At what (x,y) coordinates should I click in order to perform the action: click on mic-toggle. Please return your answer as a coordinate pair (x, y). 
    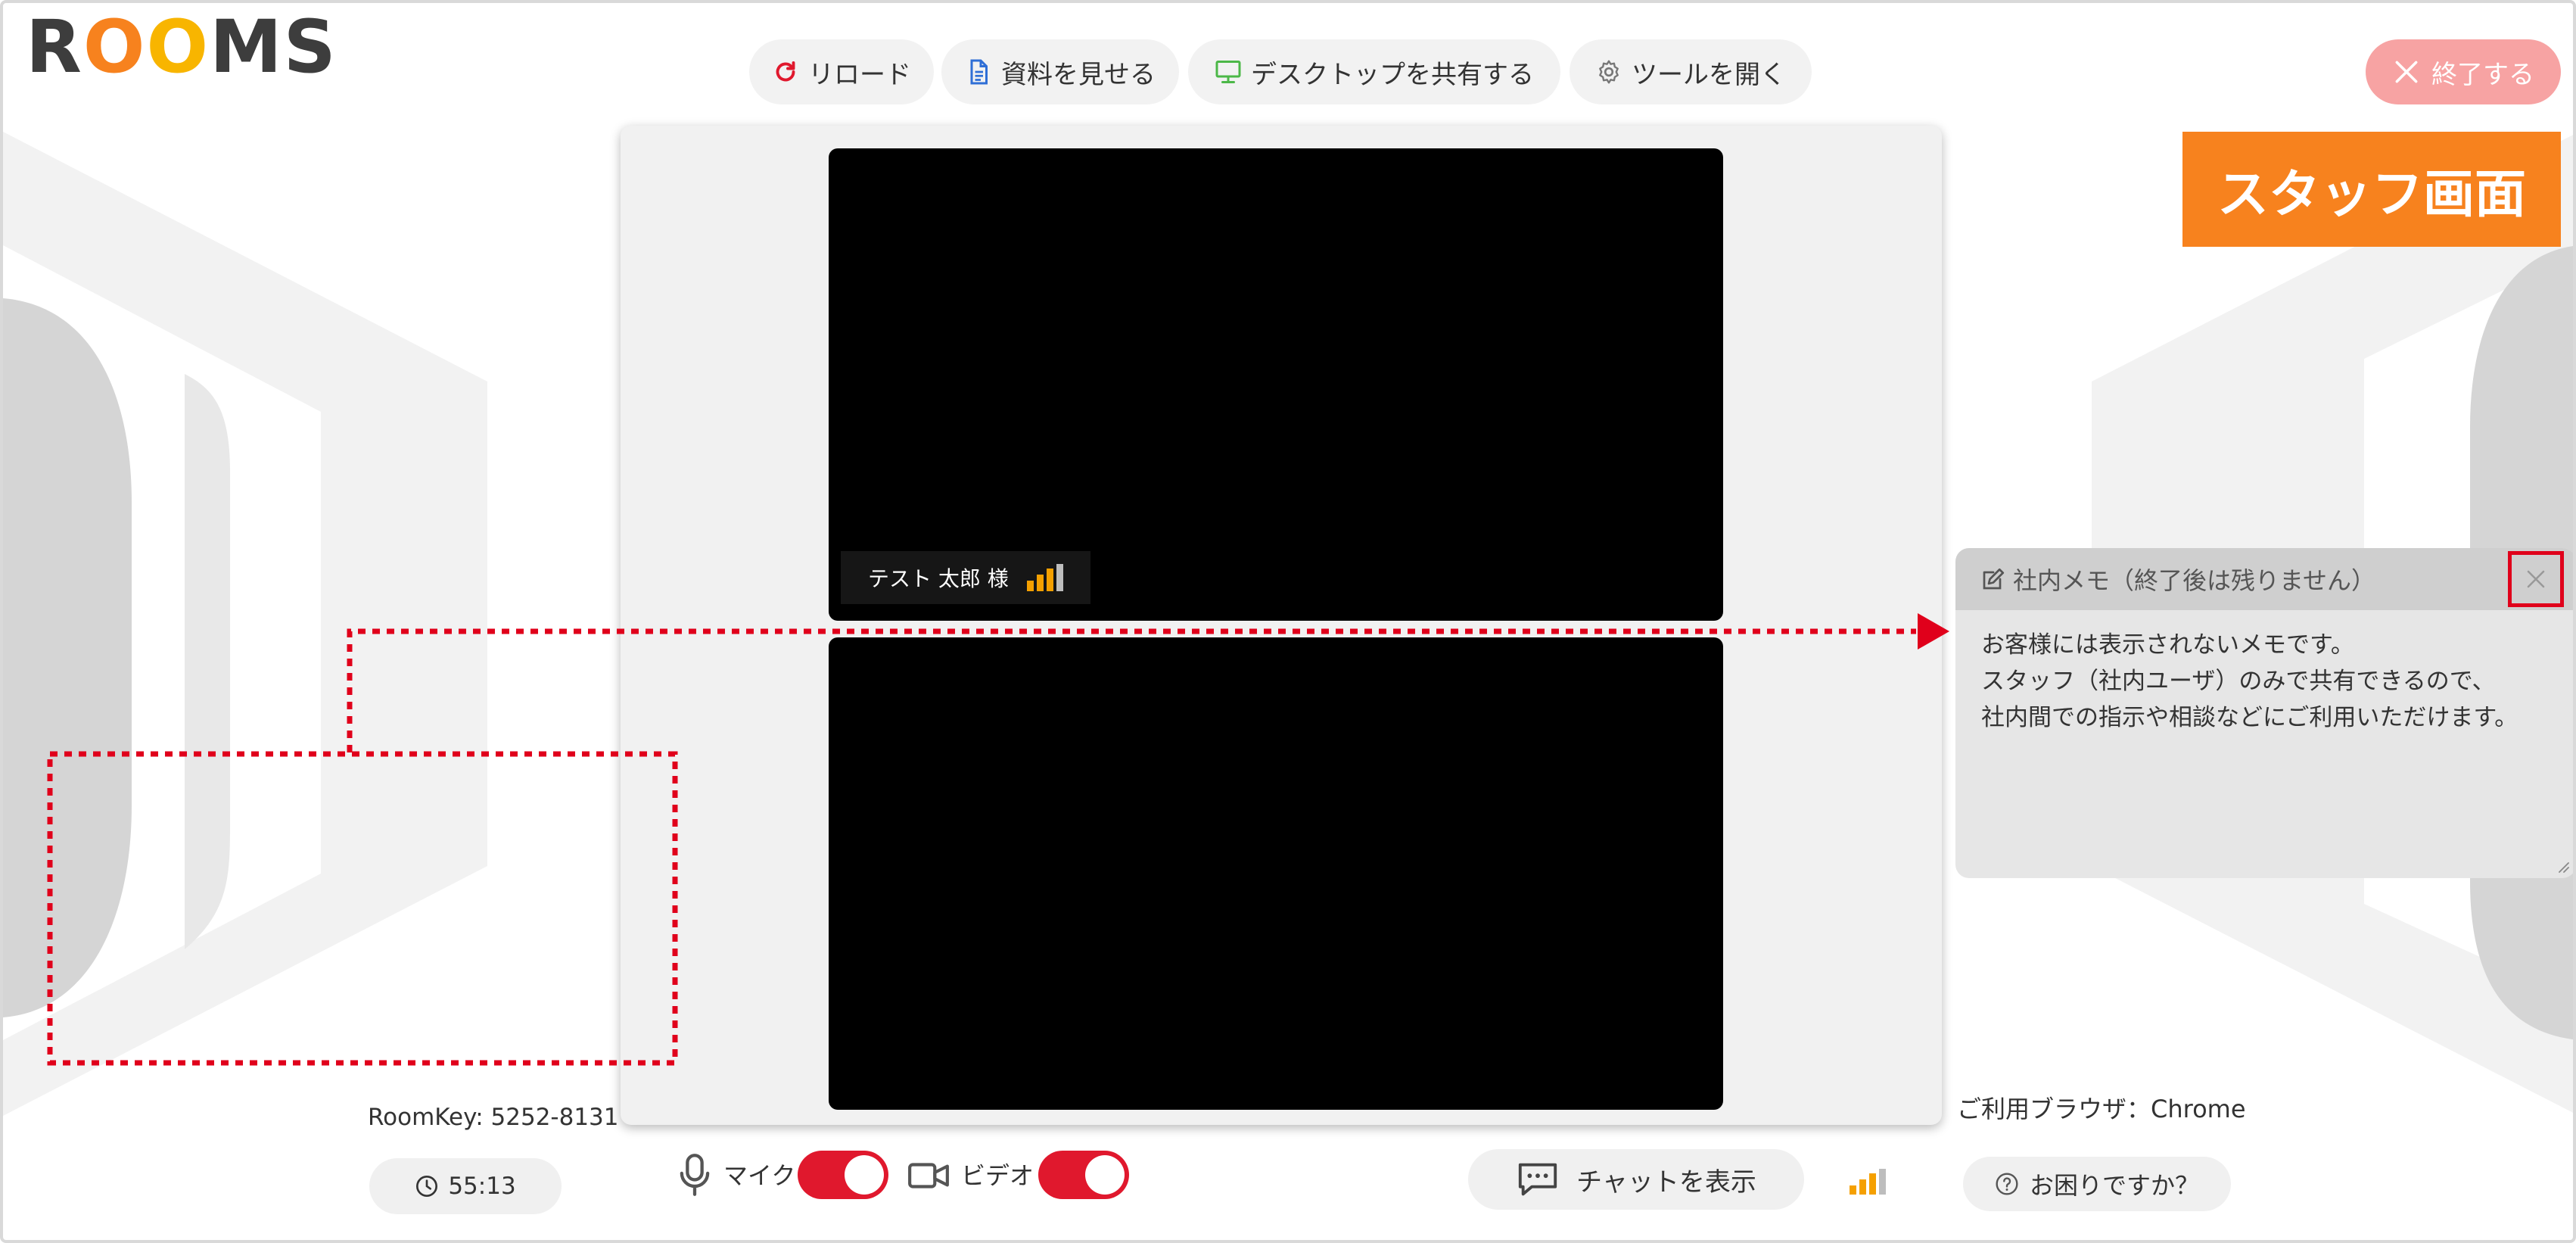
    Looking at the image, I should click on (843, 1175).